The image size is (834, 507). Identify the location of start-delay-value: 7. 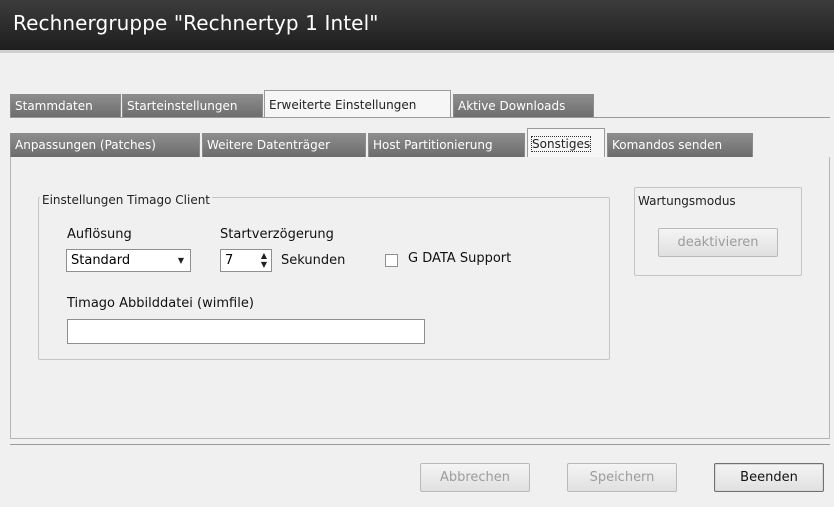
(229, 260).